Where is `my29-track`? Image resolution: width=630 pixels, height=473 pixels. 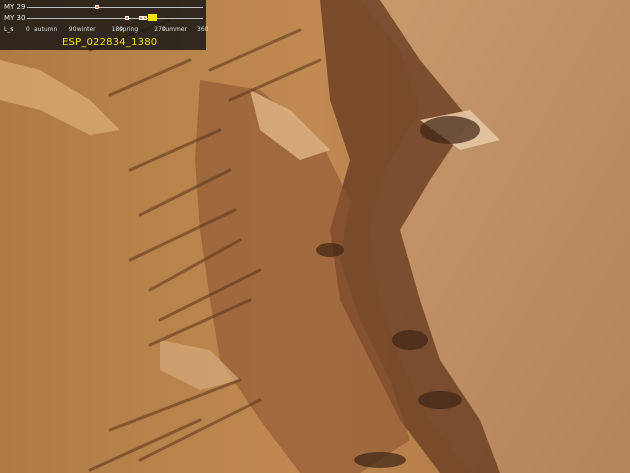
my29-track is located at coordinates (115, 7).